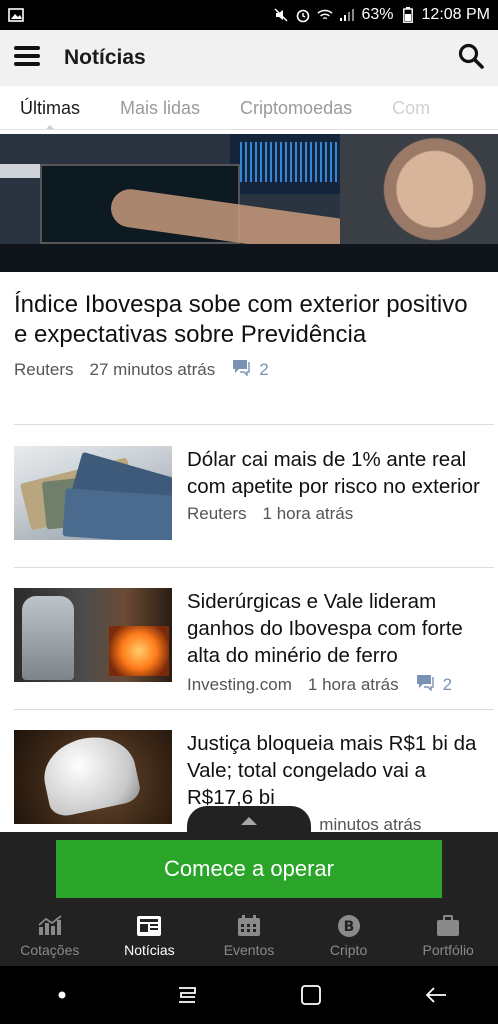 Image resolution: width=498 pixels, height=1024 pixels. I want to click on calendar-icon, so click(249, 926).